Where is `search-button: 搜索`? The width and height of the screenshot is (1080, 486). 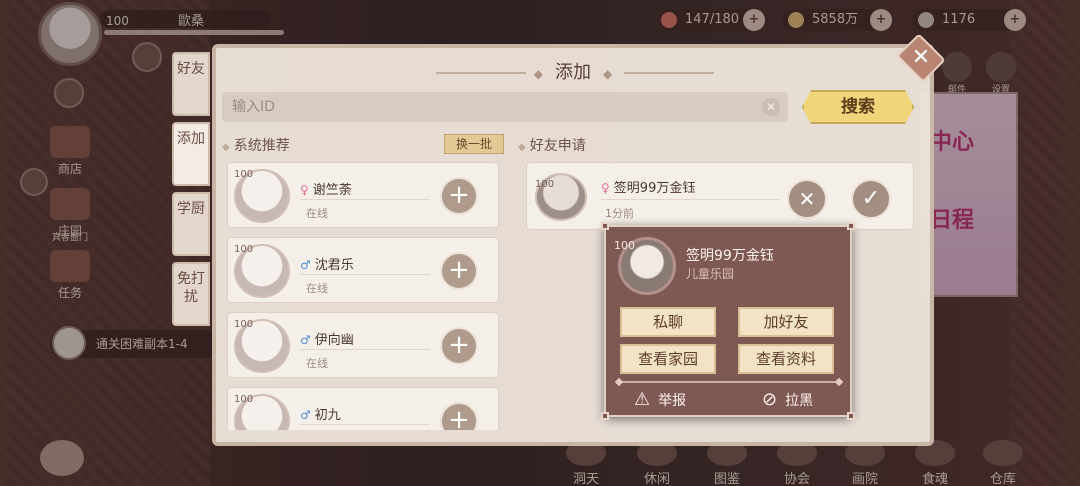 search-button: 搜索 is located at coordinates (858, 107).